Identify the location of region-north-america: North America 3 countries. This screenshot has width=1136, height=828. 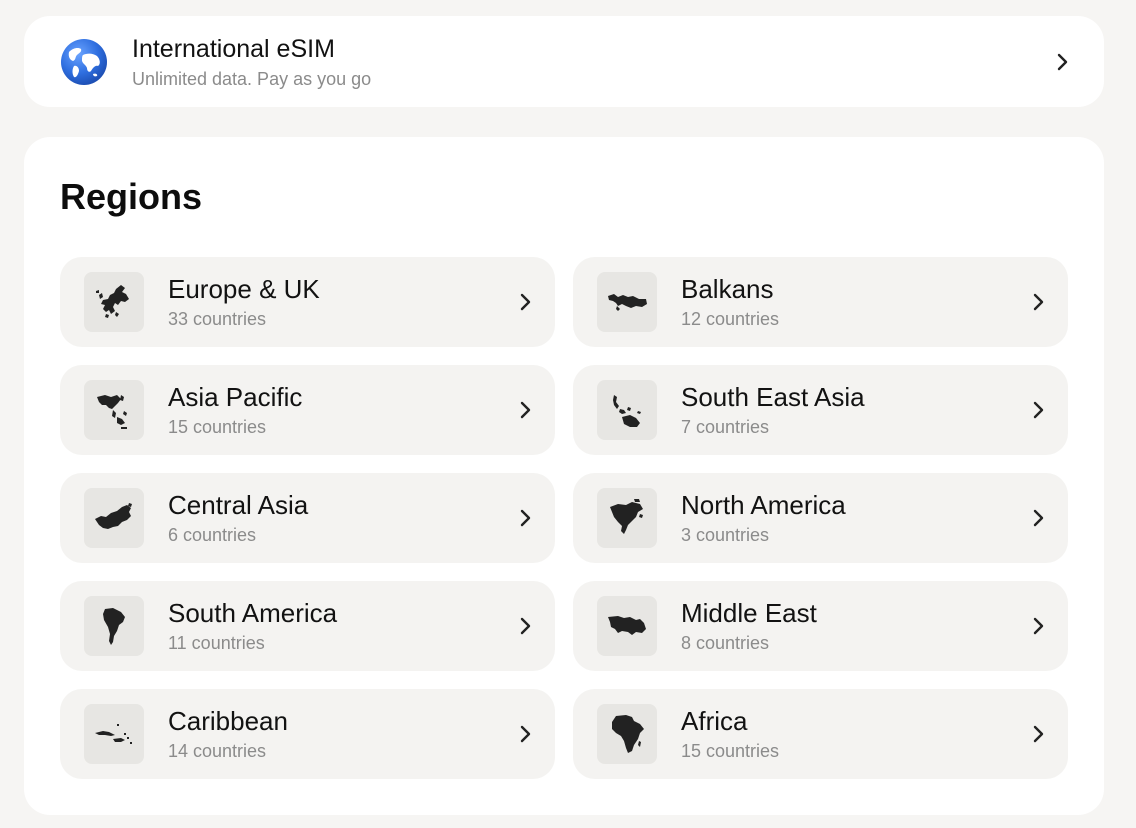
(820, 518).